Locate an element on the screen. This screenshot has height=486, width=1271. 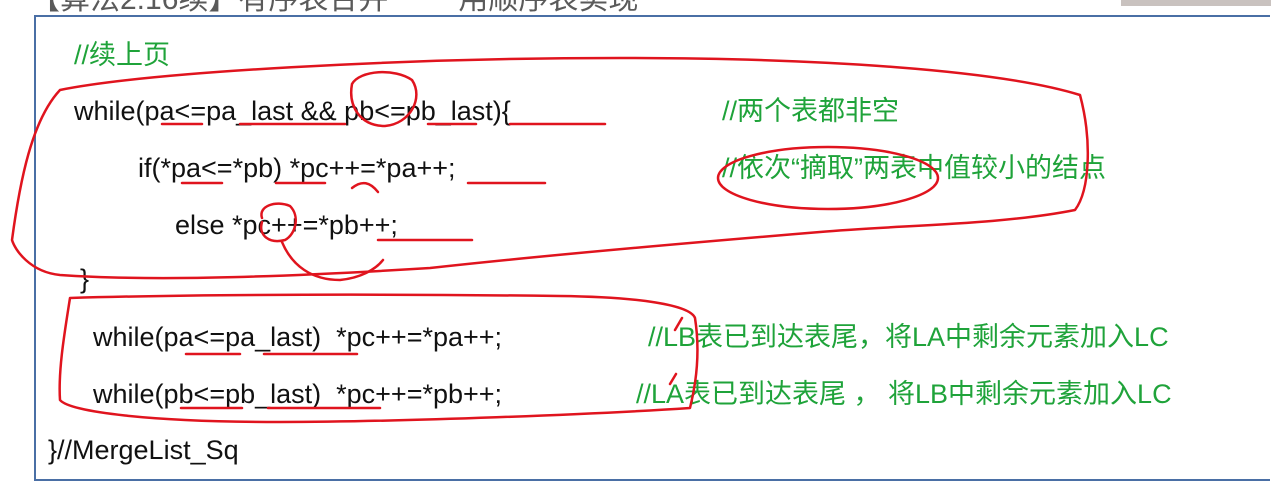
presenter-thumbnail is located at coordinates (1196, 3).